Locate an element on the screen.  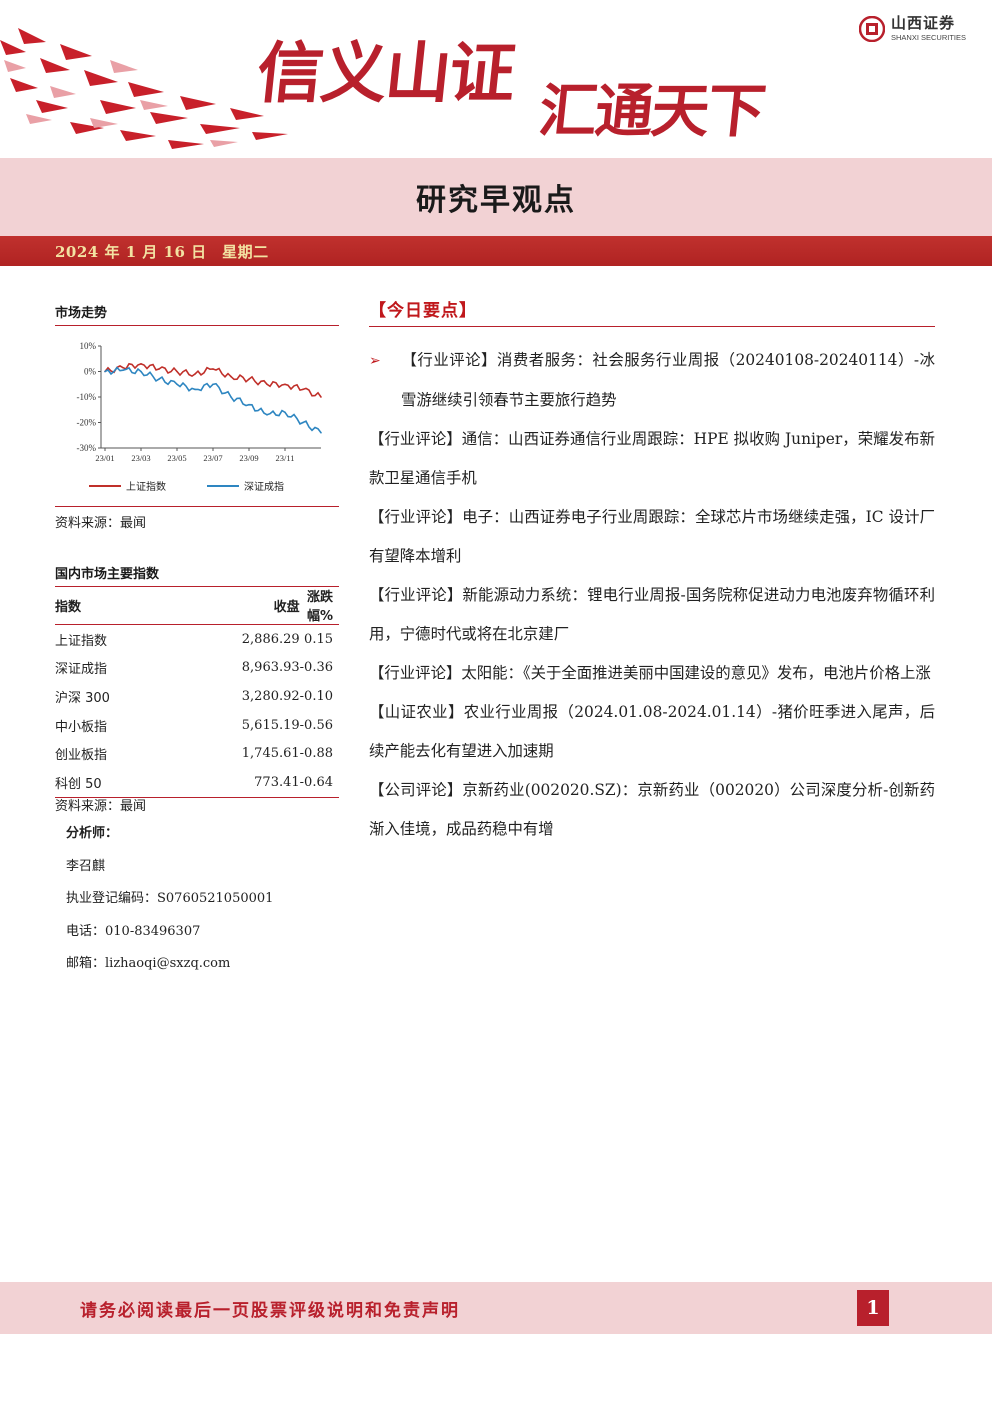
analyst-email: 邮箱：lizhaoqi@sxzq.com is located at coordinates (169, 968).